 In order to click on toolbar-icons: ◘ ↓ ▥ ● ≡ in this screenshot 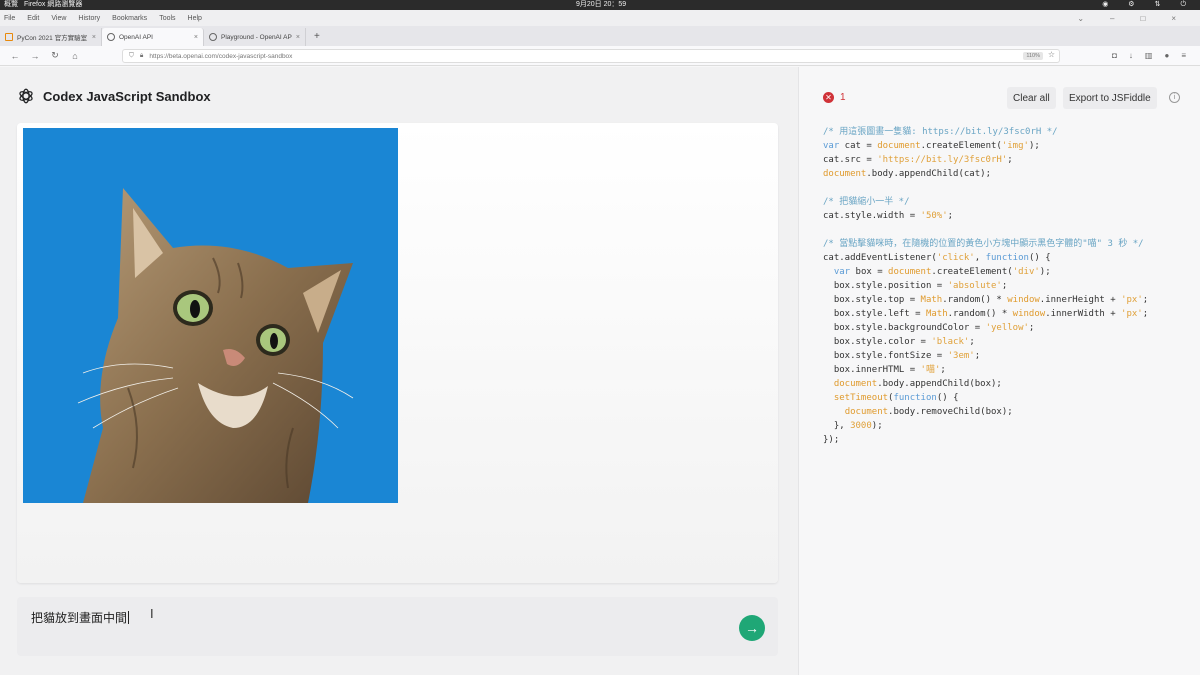, I will do `click(1149, 55)`.